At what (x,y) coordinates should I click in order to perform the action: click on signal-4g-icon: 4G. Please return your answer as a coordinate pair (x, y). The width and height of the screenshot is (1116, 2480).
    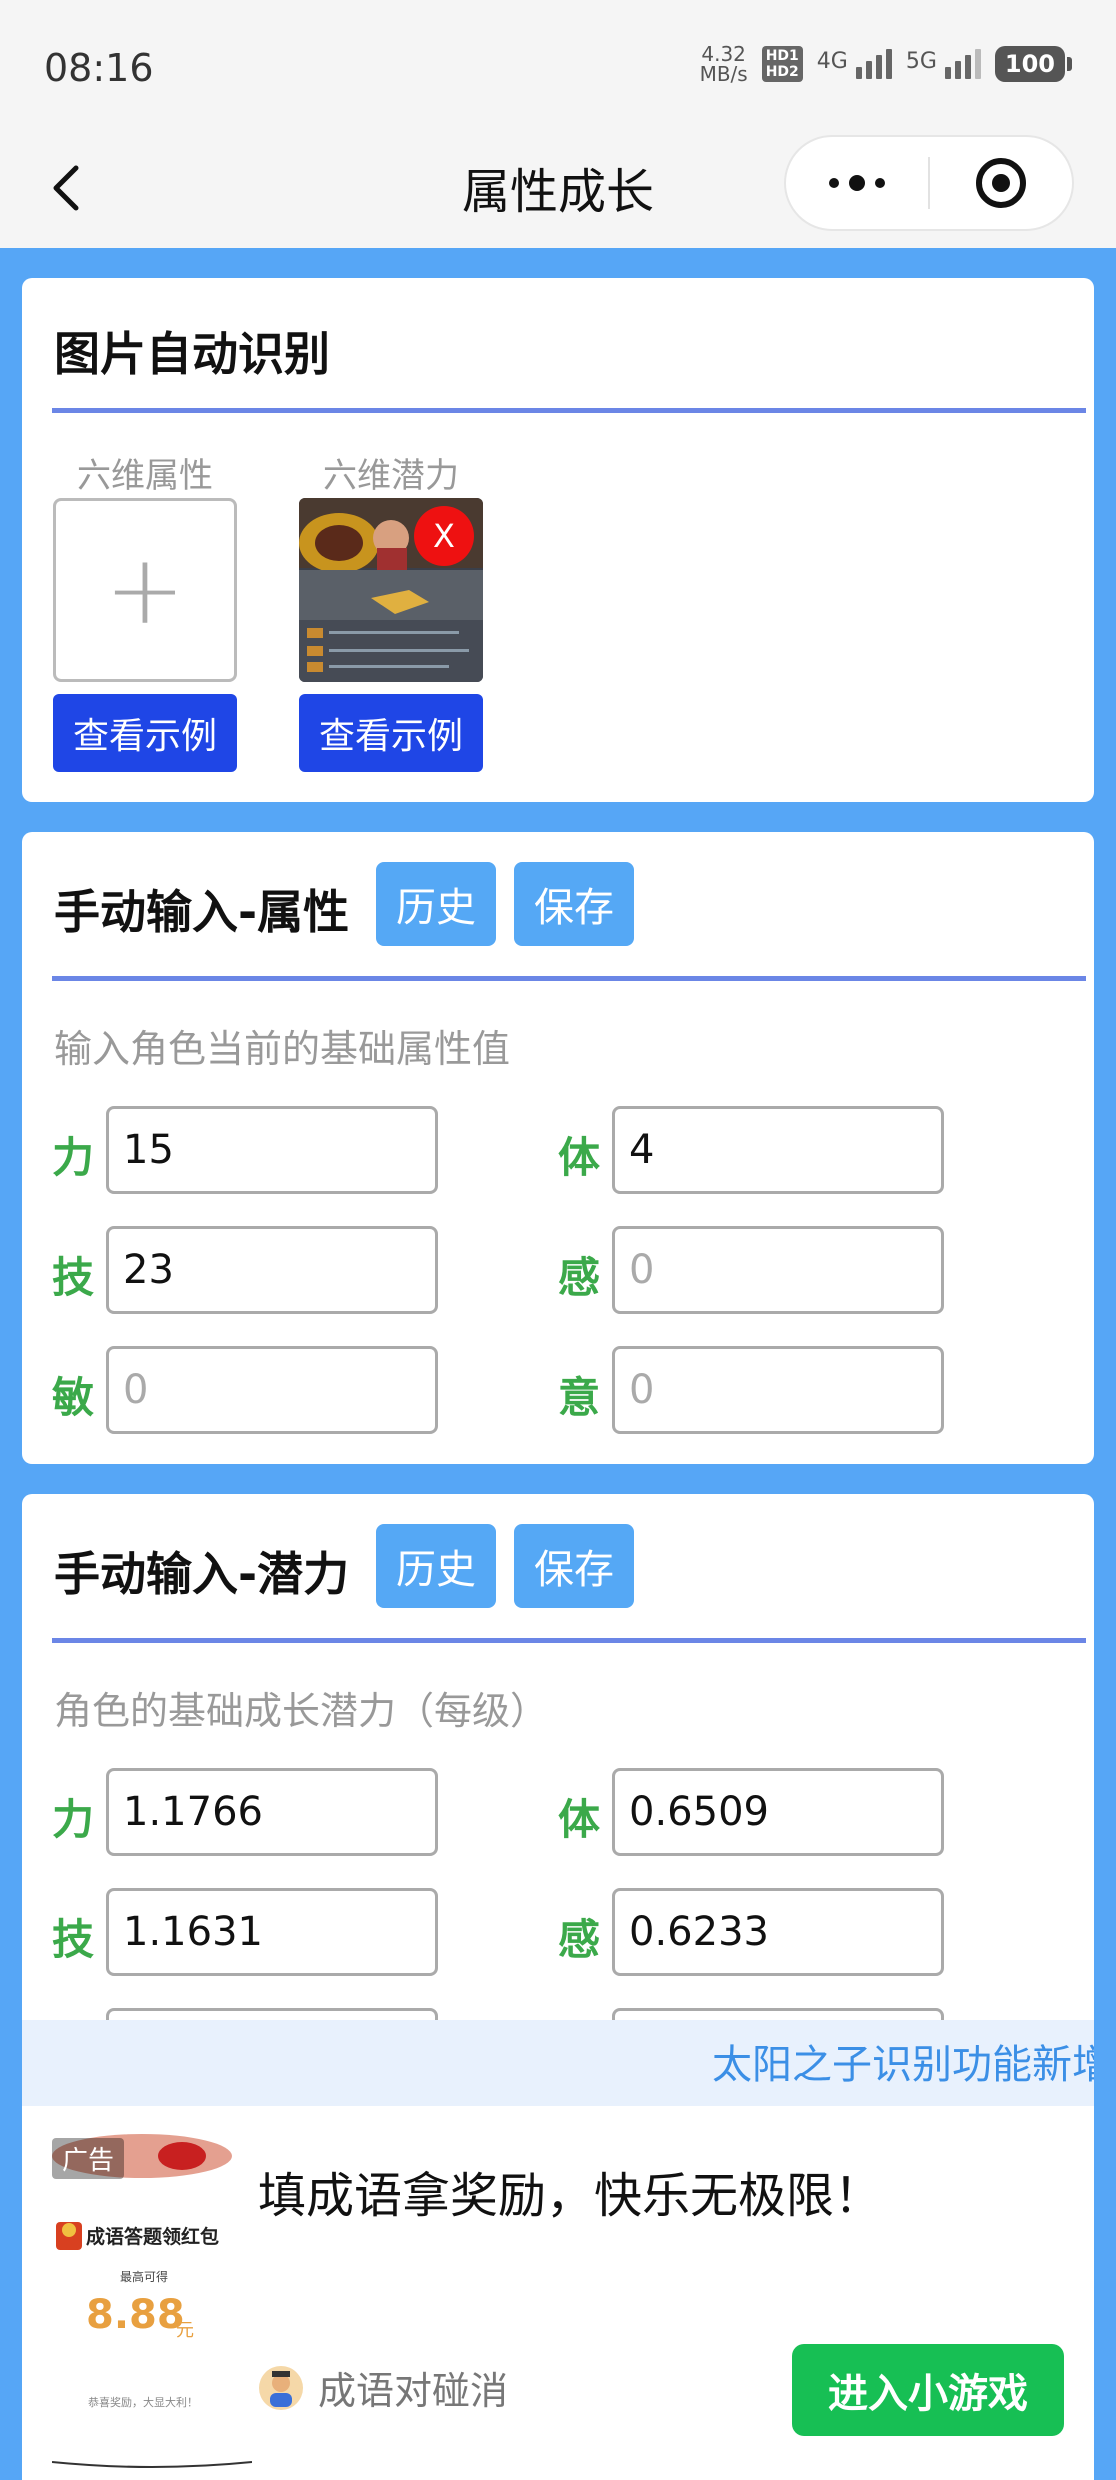
    Looking at the image, I should click on (854, 64).